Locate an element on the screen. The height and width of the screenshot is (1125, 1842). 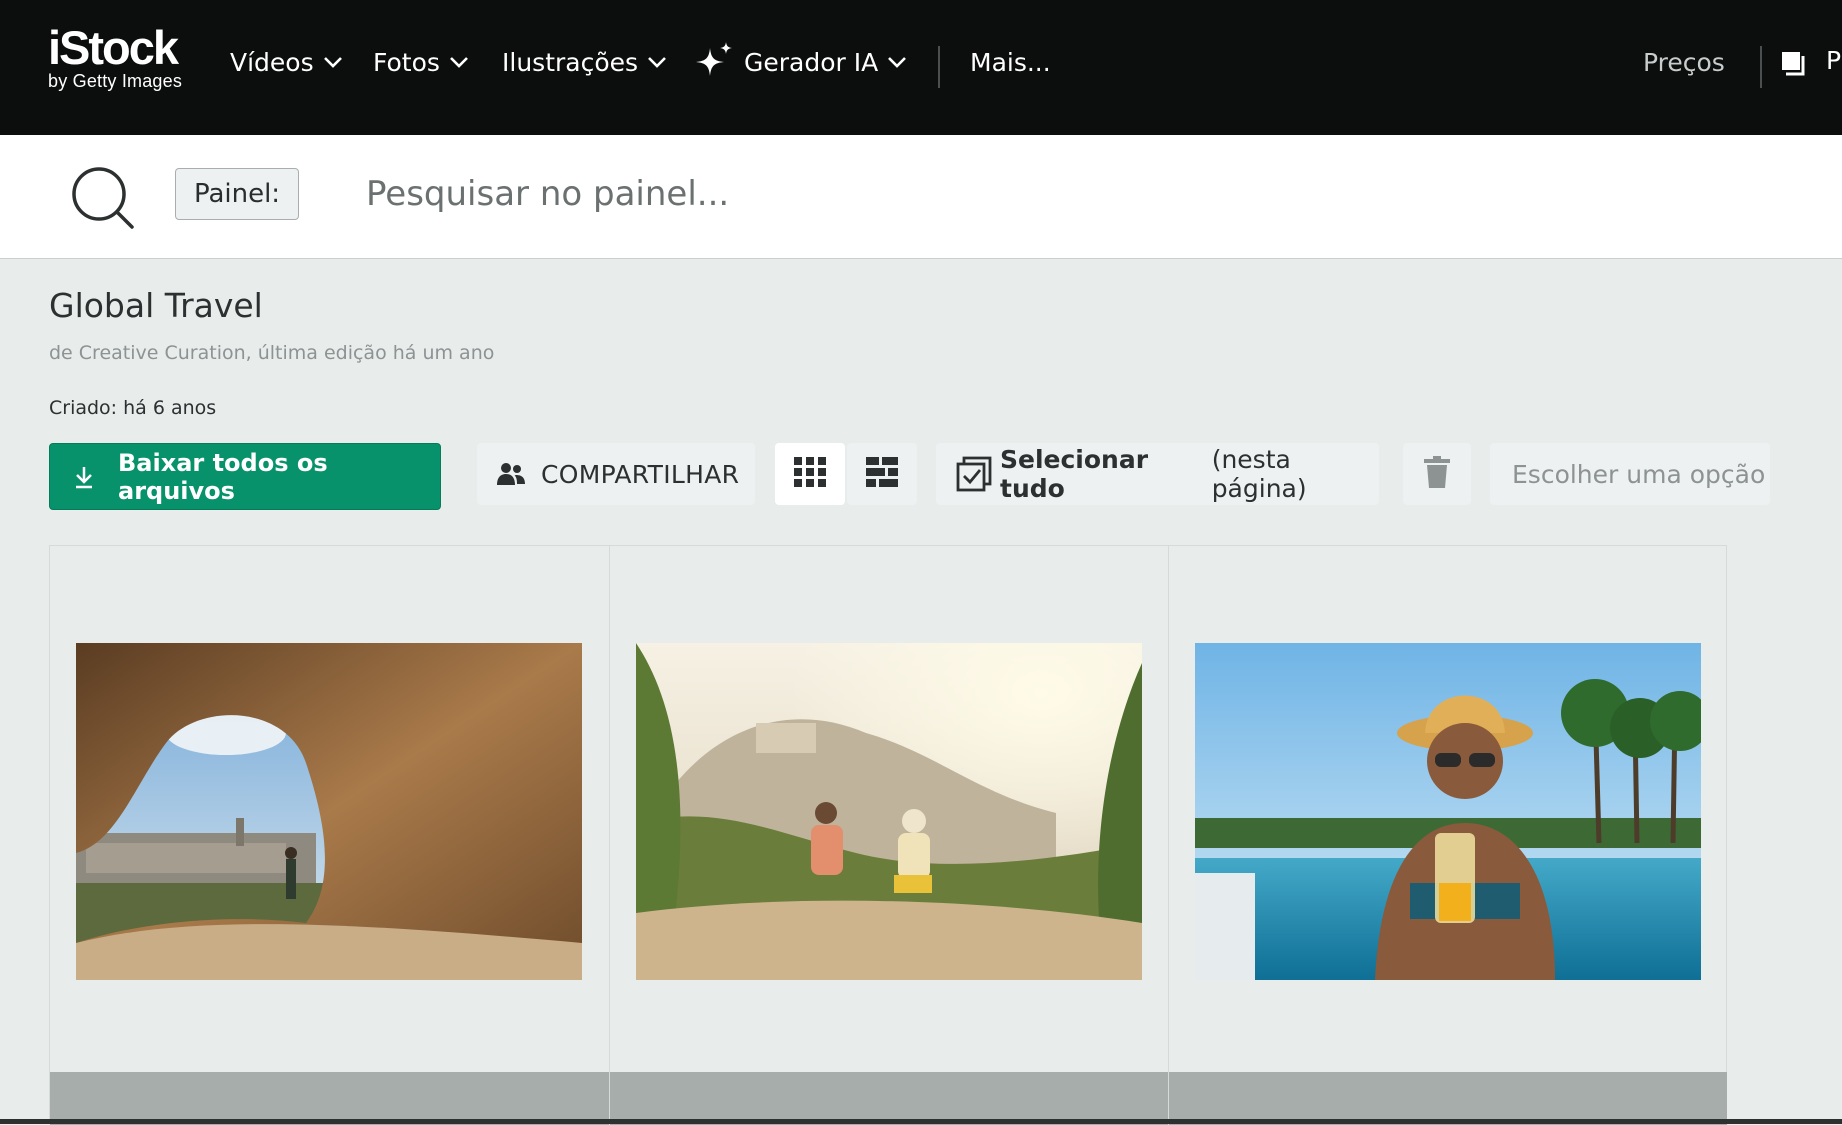
mosaic-view-button is located at coordinates (882, 474).